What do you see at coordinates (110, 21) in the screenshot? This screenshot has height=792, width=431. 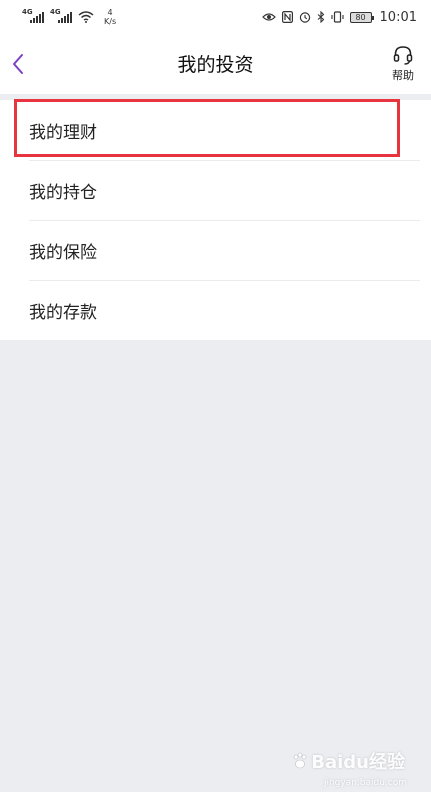 I see `network-speed-unit: K/s` at bounding box center [110, 21].